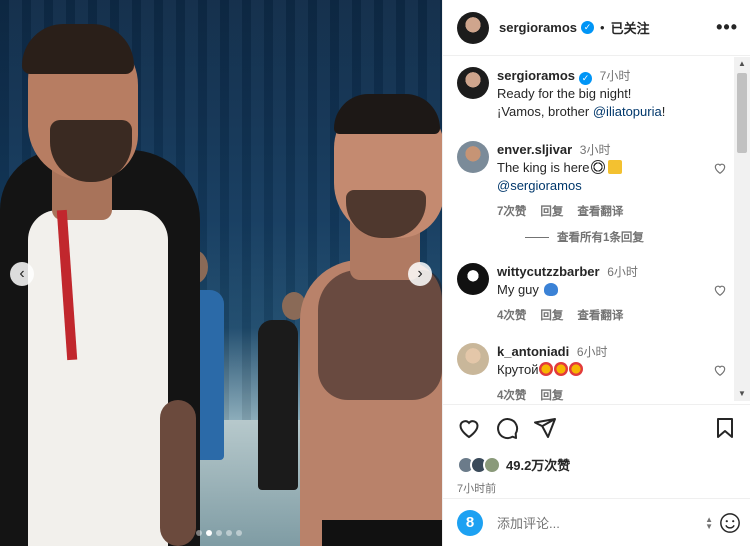  What do you see at coordinates (564, 93) in the screenshot?
I see `caption-line-1: Ready for the big night!` at bounding box center [564, 93].